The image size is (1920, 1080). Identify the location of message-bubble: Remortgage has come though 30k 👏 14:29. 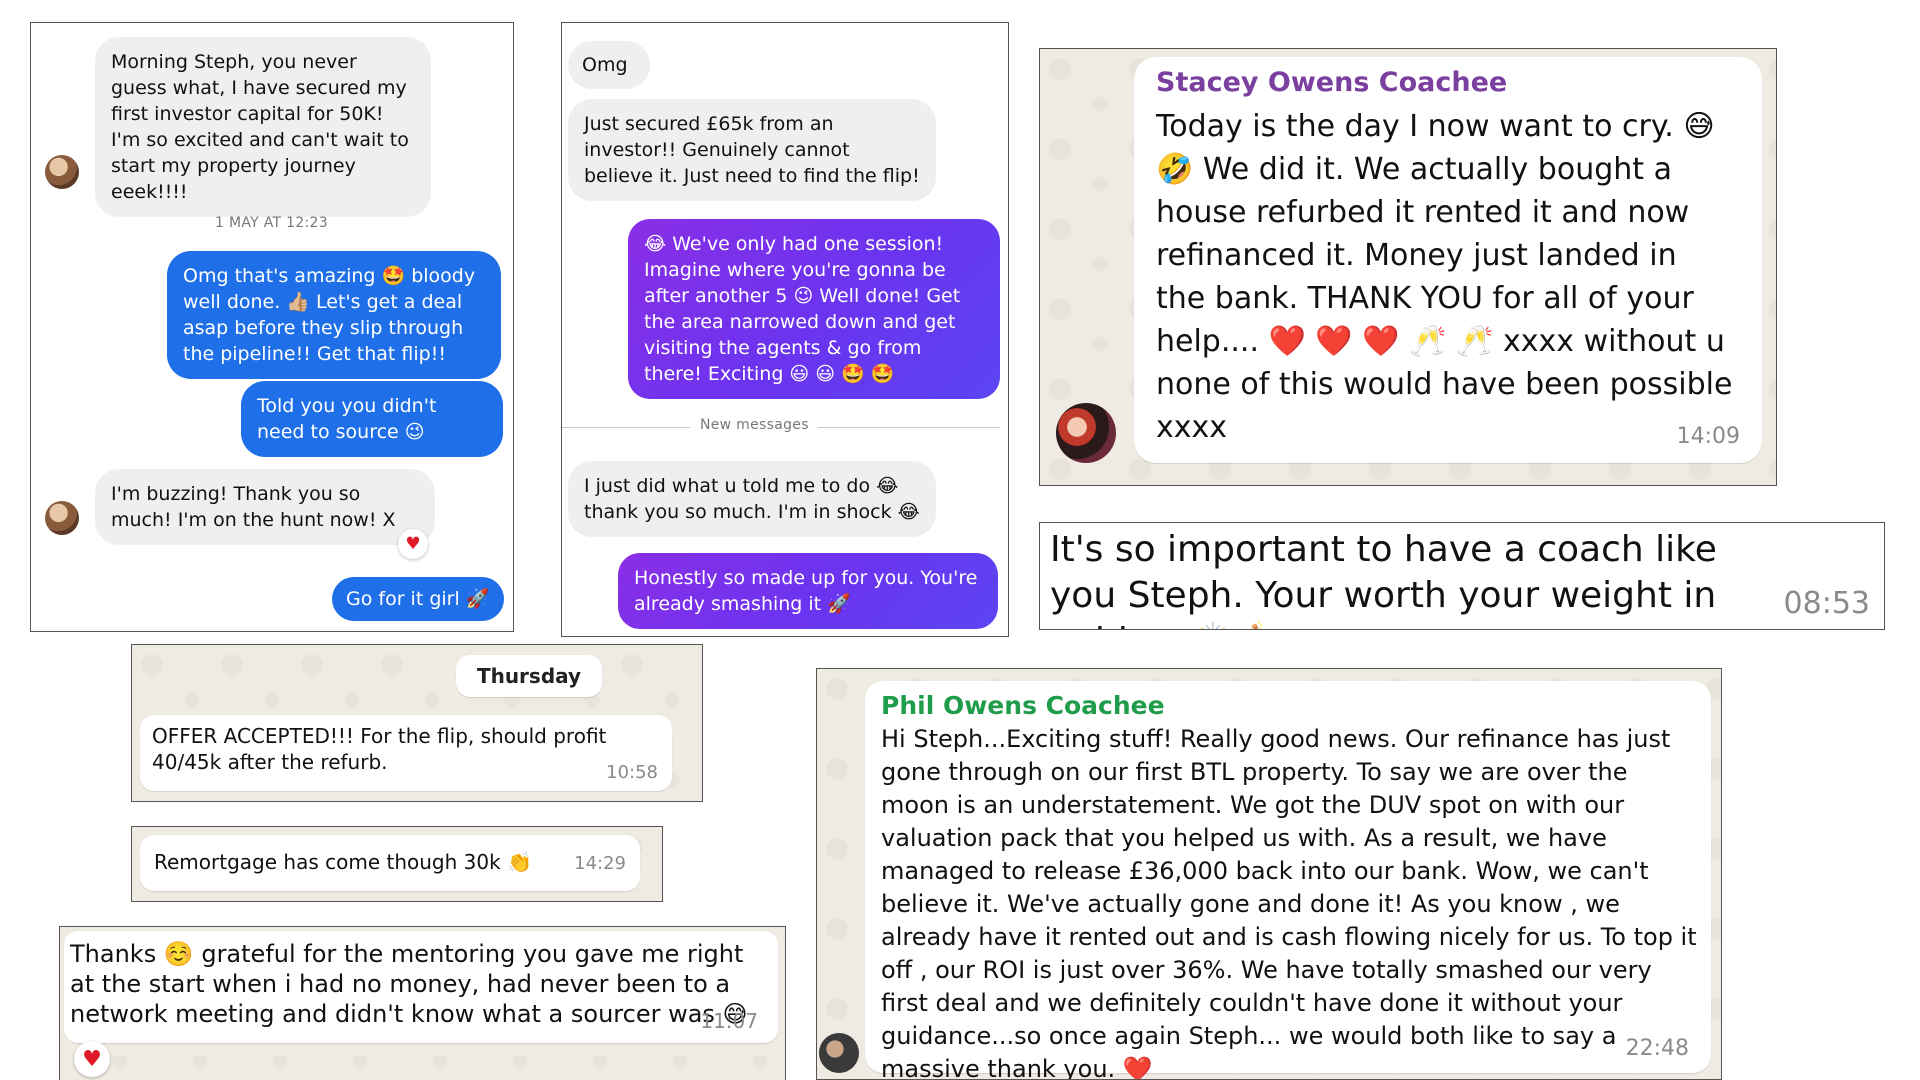
(390, 863).